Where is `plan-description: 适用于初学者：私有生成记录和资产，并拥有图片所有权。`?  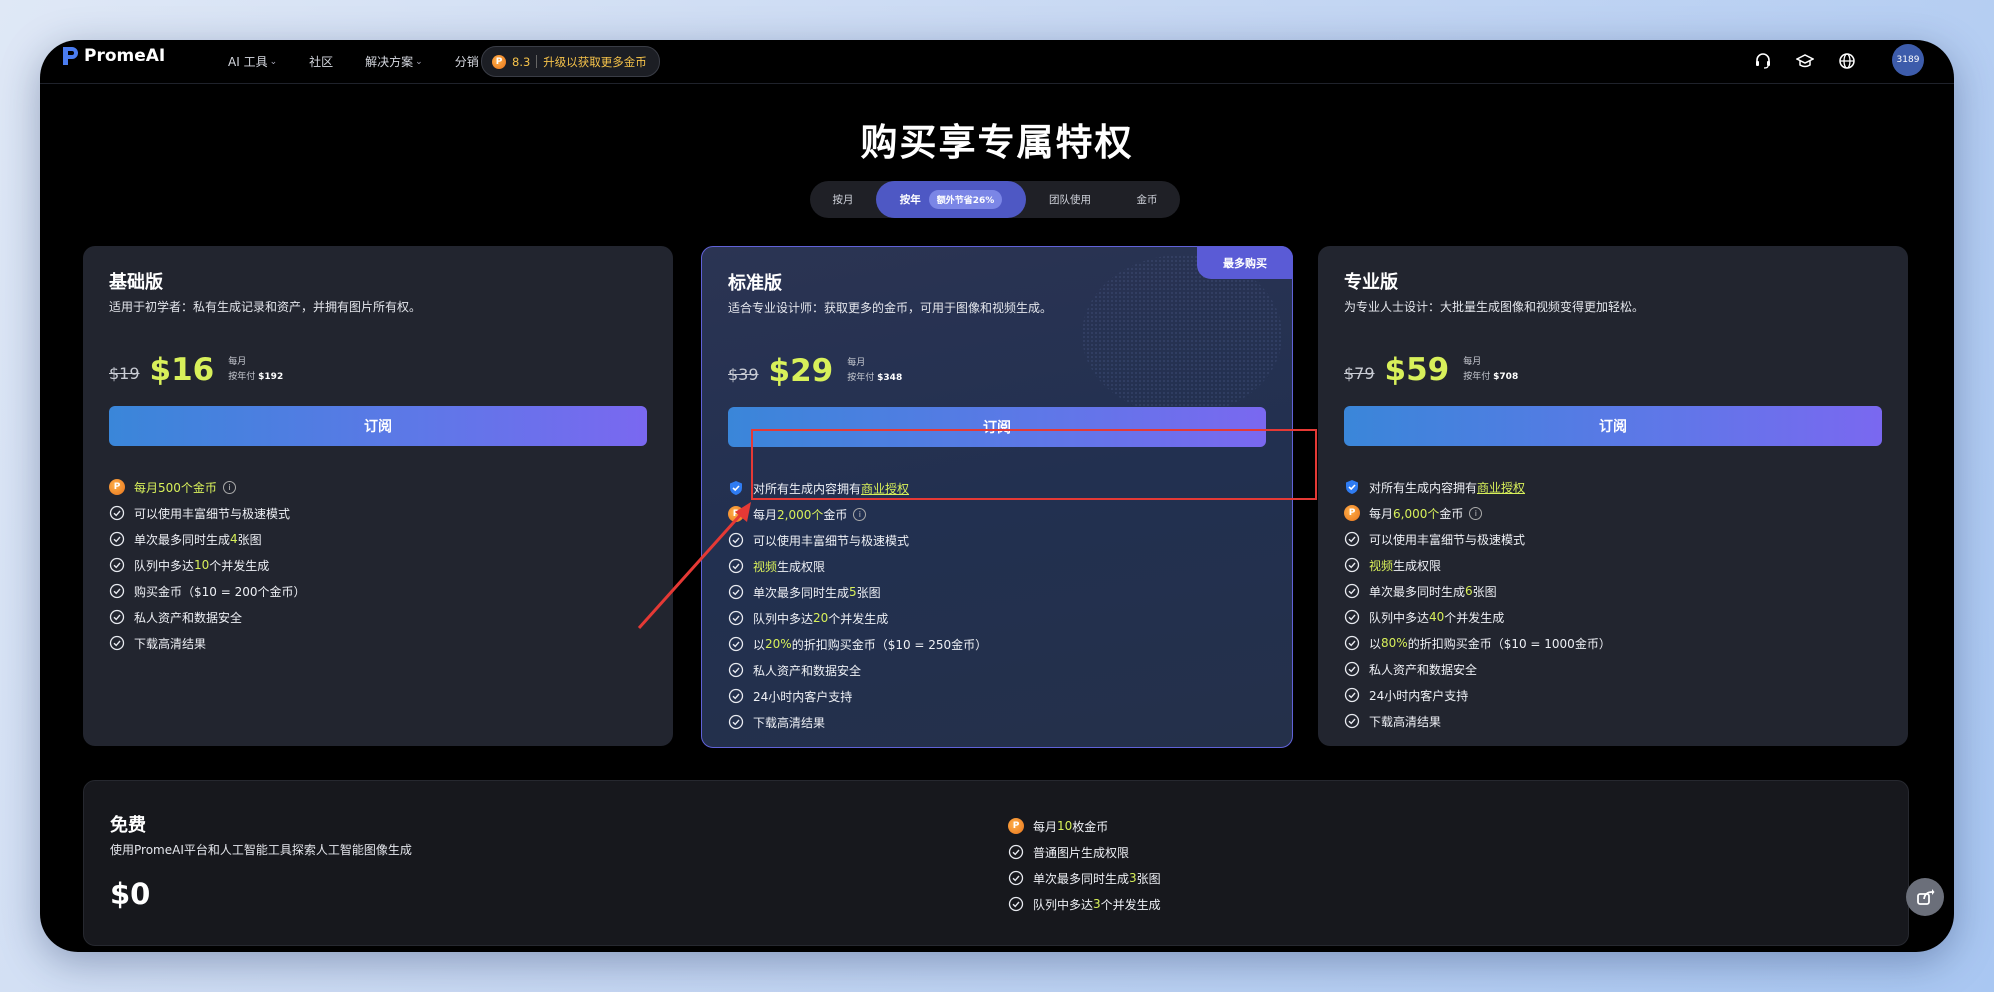
plan-description: 适用于初学者：私有生成记录和资产，并拥有图片所有权。 is located at coordinates (265, 307).